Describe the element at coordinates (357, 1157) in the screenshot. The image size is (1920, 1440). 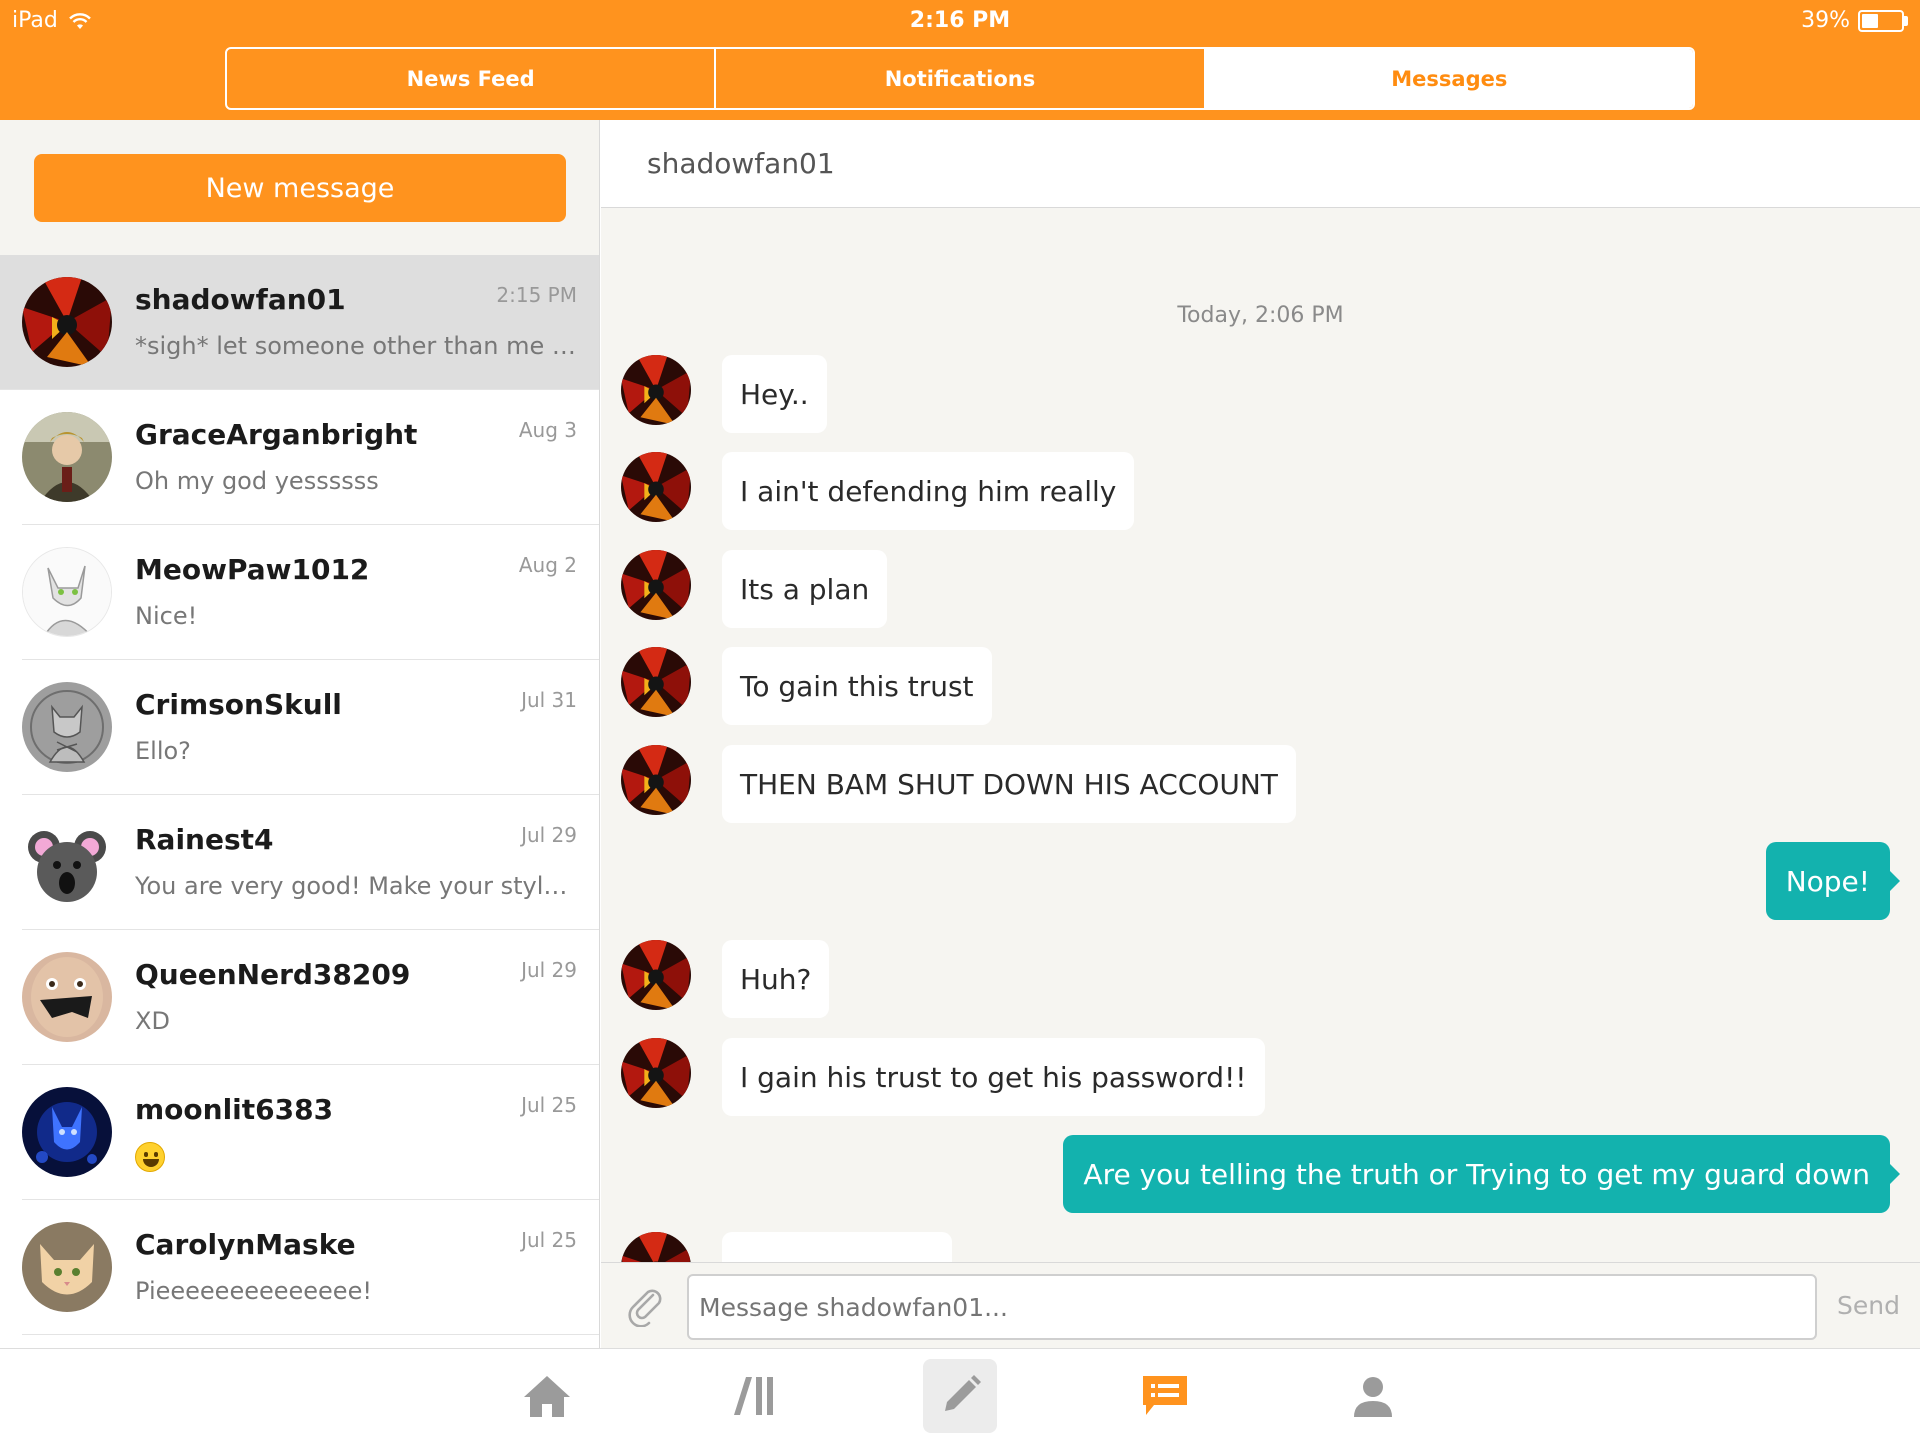
I see `conversation-preview` at that location.